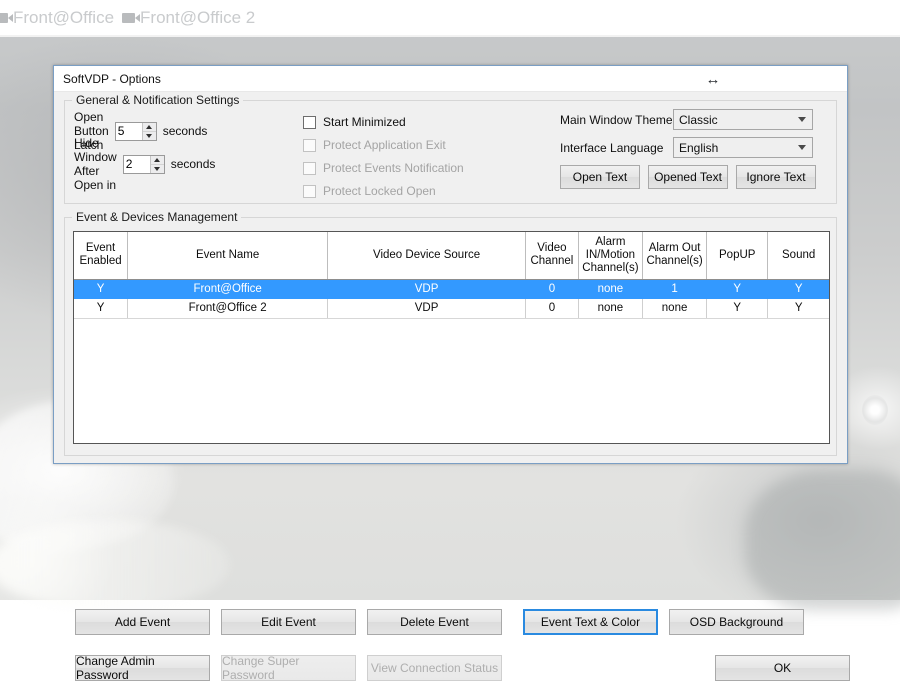 The width and height of the screenshot is (900, 682). I want to click on hide-window-unit: seconds, so click(193, 164).